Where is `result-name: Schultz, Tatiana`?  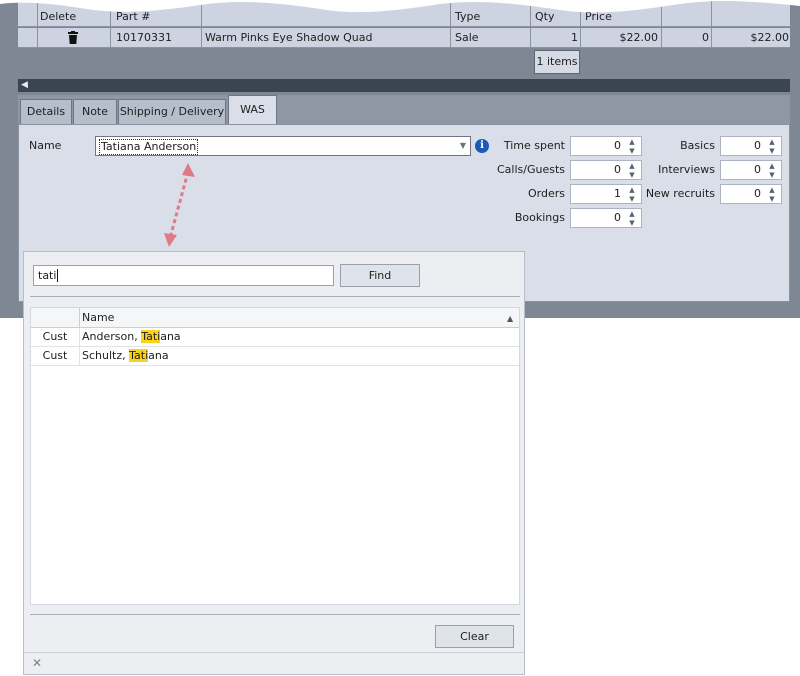
result-name: Schultz, Tatiana is located at coordinates (125, 355).